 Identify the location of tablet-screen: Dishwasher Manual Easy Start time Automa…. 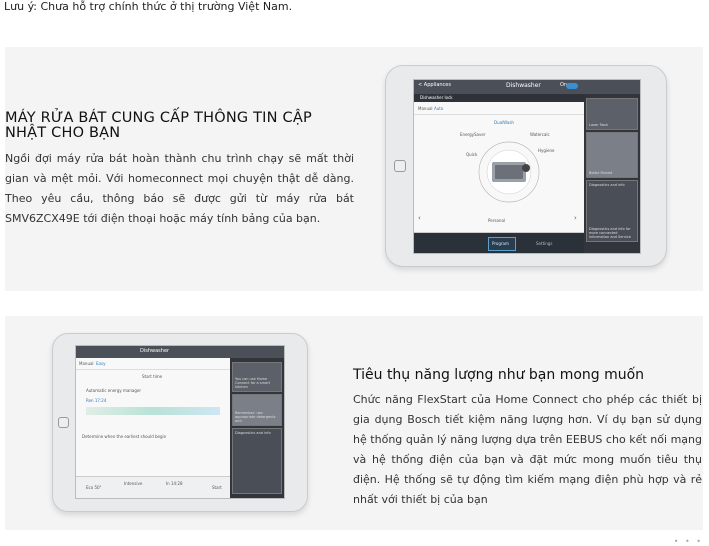
(180, 422).